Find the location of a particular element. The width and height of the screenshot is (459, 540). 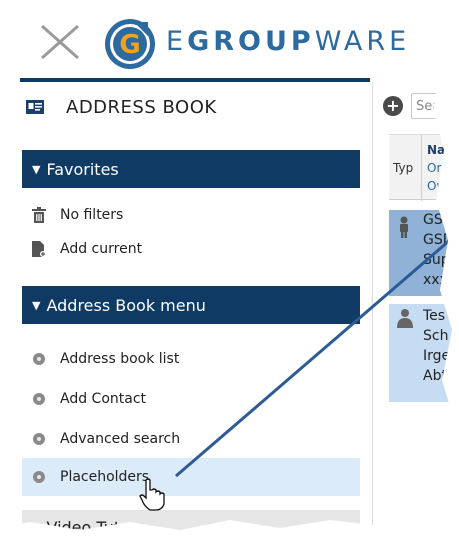

app-title-text: ADDRESS BOOK is located at coordinates (141, 107).